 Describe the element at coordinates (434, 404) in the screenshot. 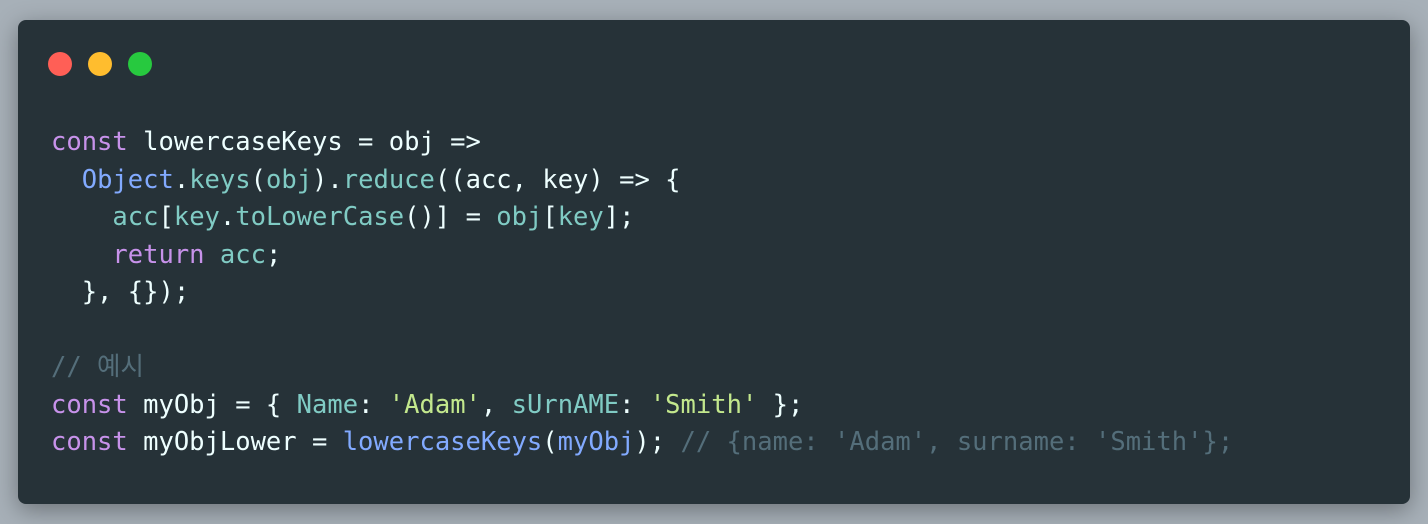

I see `code-token-string: 'Adam'` at that location.